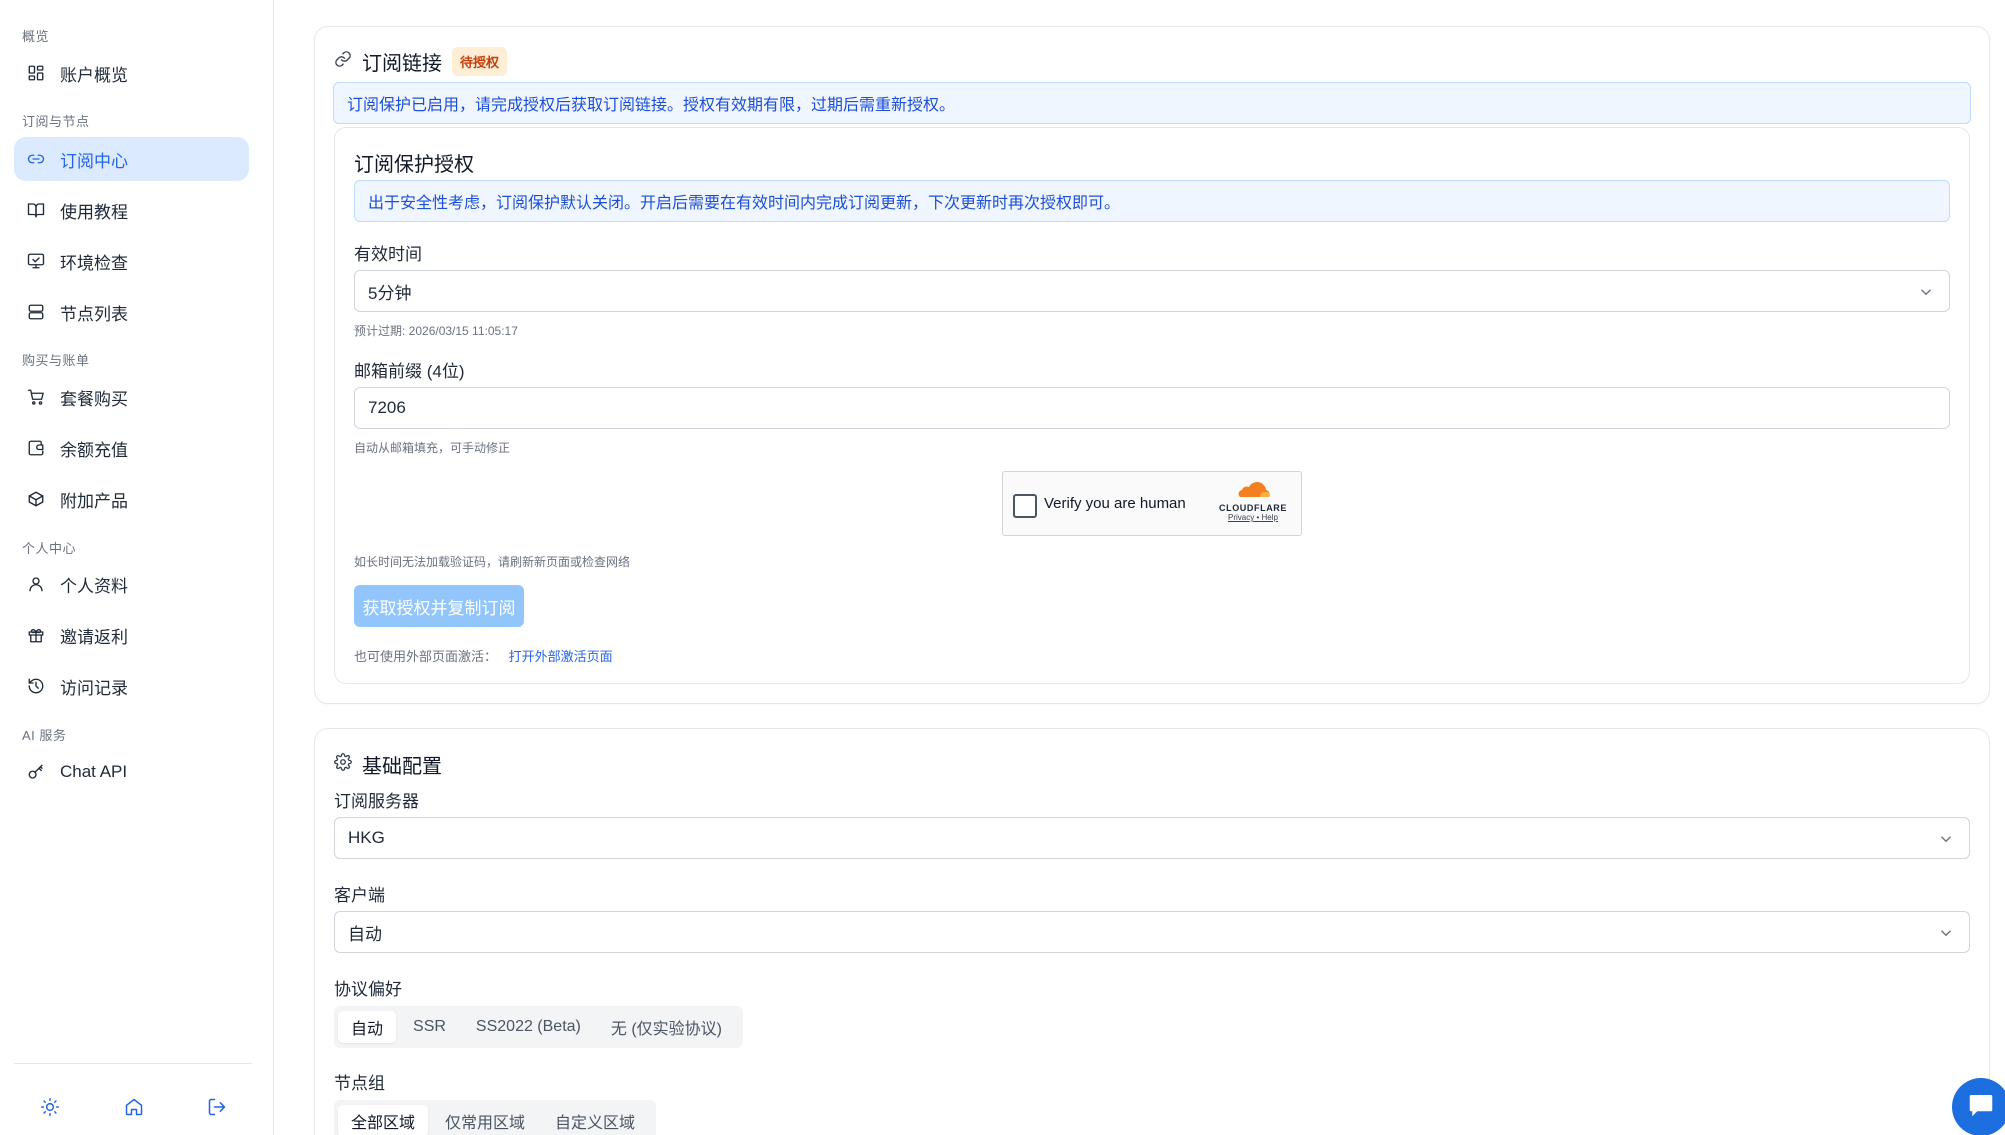  I want to click on external-activation: 也可使用外部页面激活： 打开外部激活页面, so click(483, 655).